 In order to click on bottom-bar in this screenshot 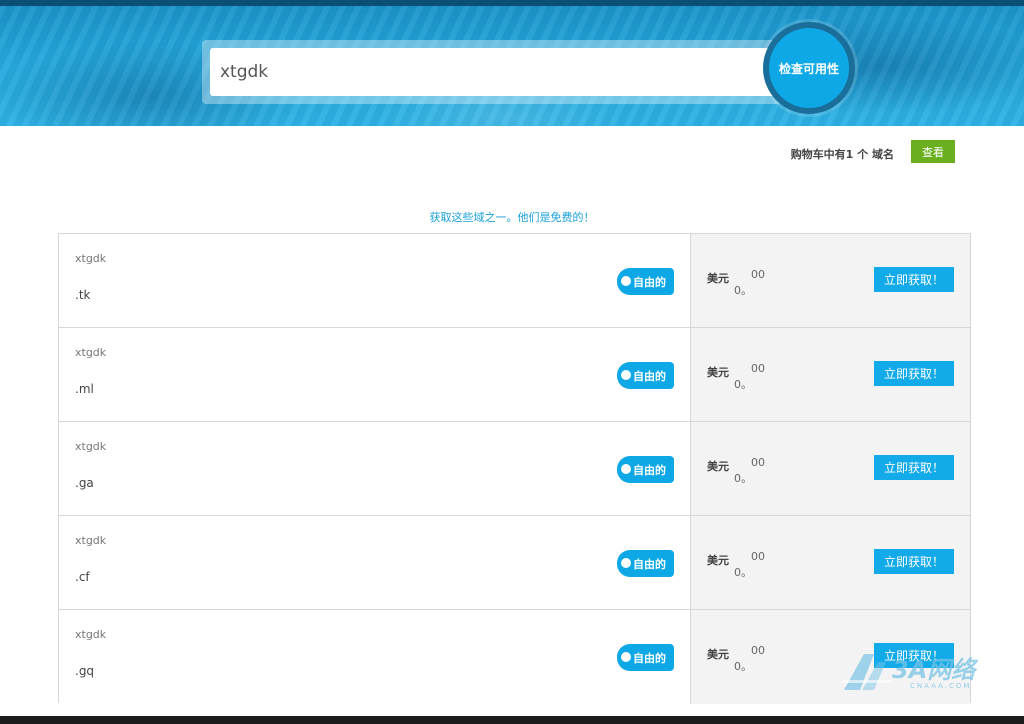, I will do `click(512, 720)`.